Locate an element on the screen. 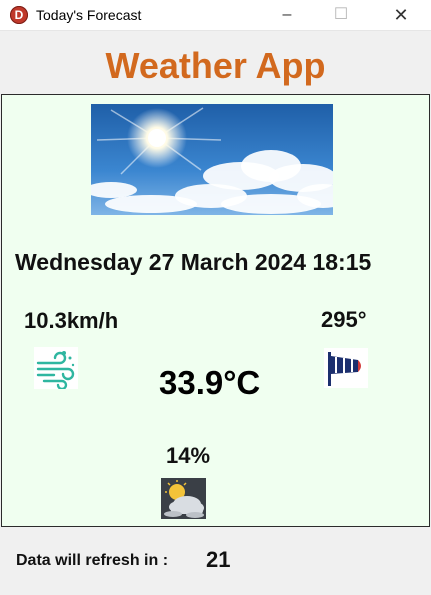 The height and width of the screenshot is (595, 431). wind-speed-value: 10.3km/h is located at coordinates (71, 320).